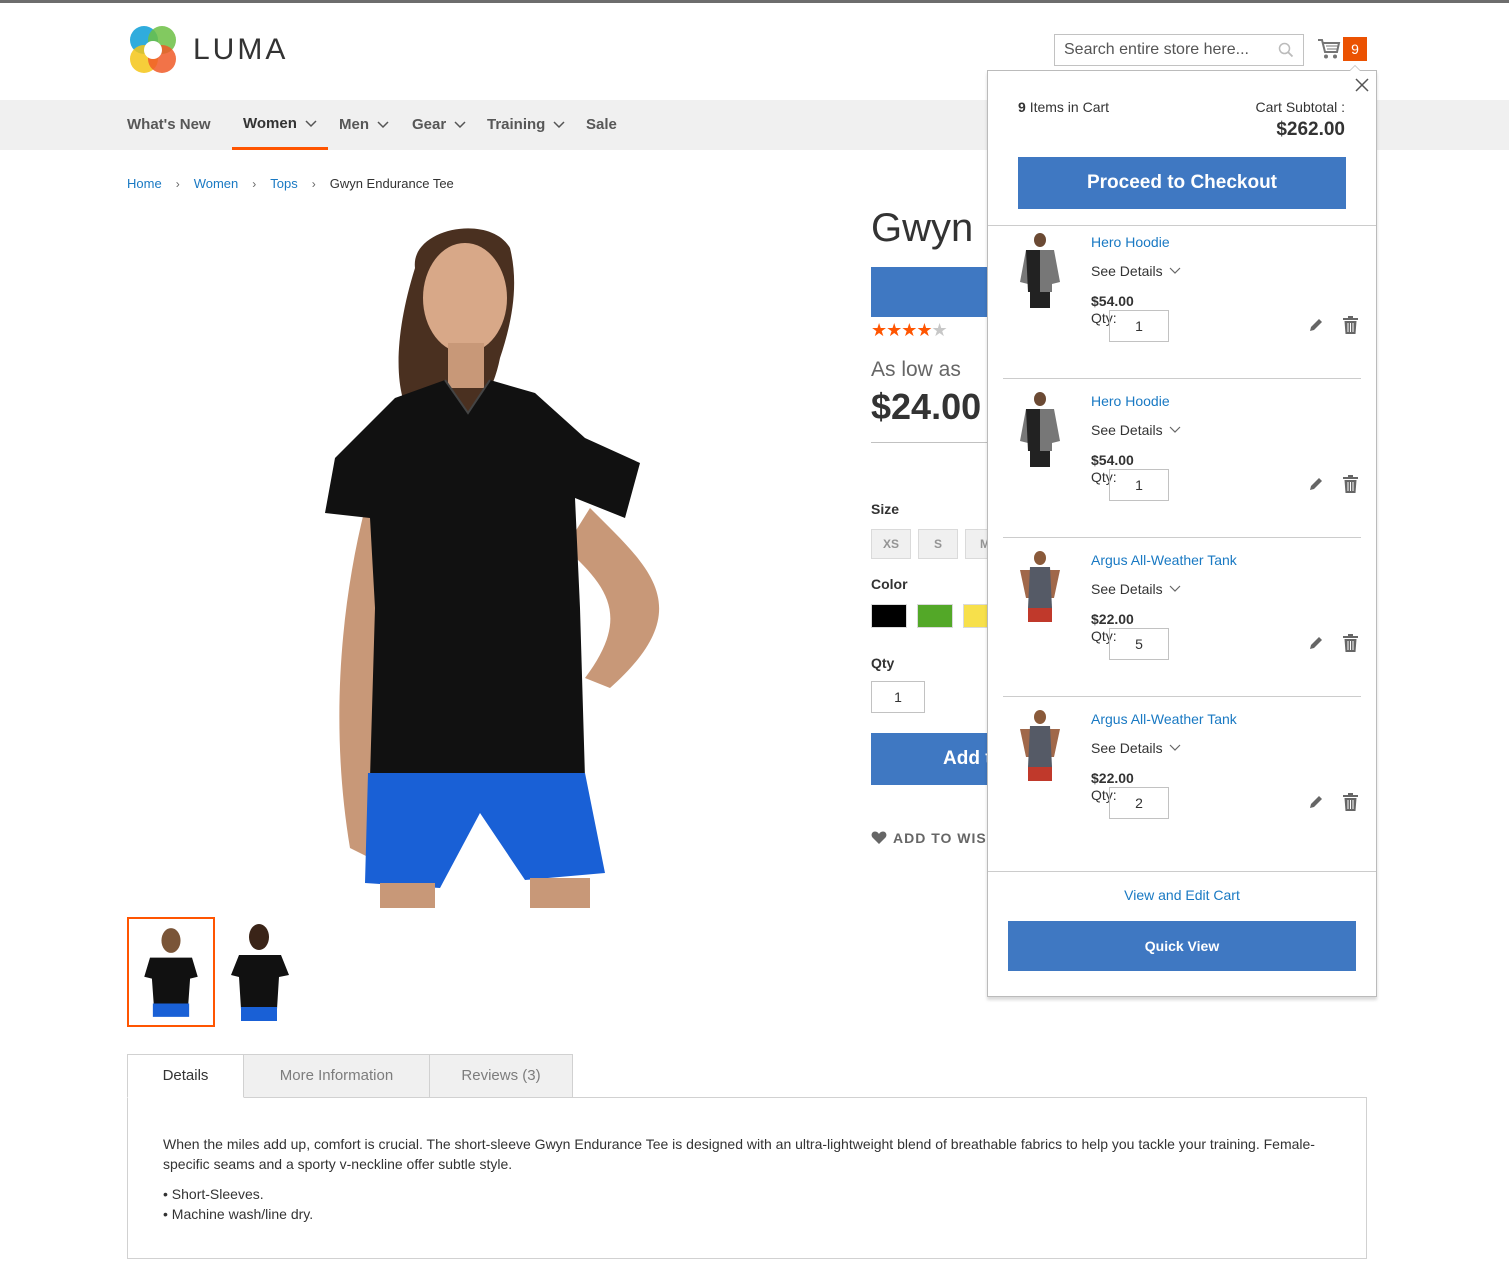 This screenshot has height=1281, width=1509. What do you see at coordinates (1300, 107) in the screenshot?
I see `subtotal-label: Cart Subtotal :` at bounding box center [1300, 107].